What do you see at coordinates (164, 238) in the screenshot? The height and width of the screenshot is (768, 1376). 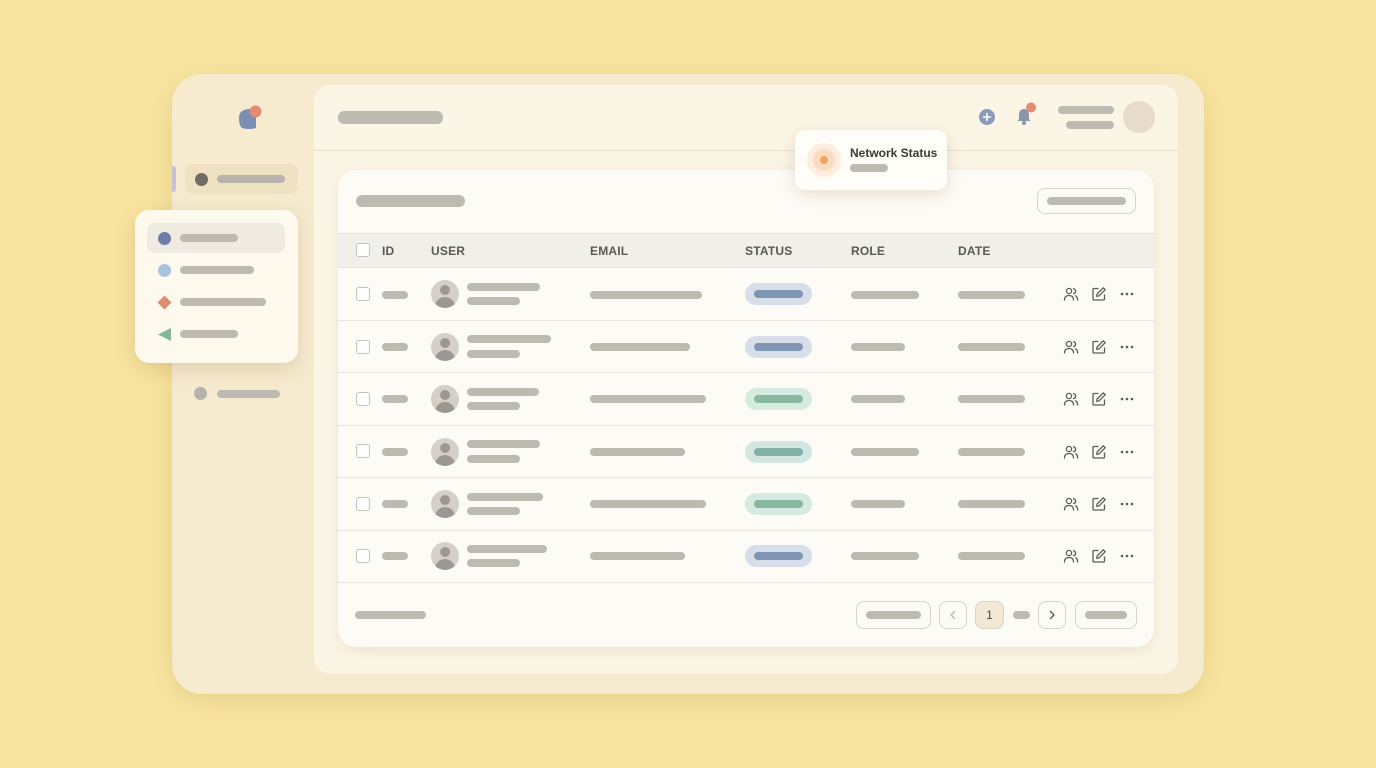 I see `circle-icon` at bounding box center [164, 238].